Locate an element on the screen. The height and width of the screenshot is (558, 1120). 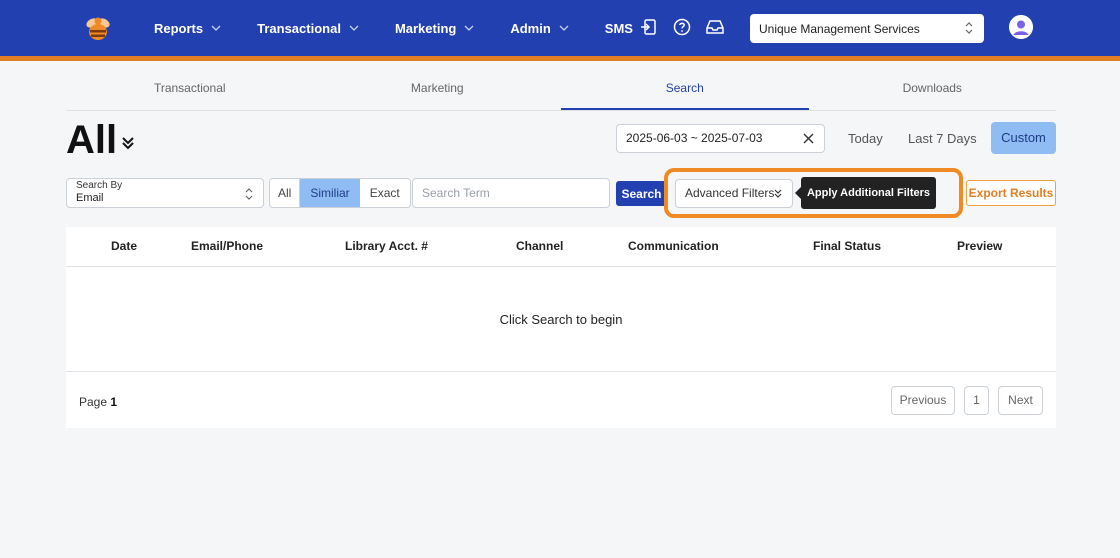
search-term-input is located at coordinates (511, 193).